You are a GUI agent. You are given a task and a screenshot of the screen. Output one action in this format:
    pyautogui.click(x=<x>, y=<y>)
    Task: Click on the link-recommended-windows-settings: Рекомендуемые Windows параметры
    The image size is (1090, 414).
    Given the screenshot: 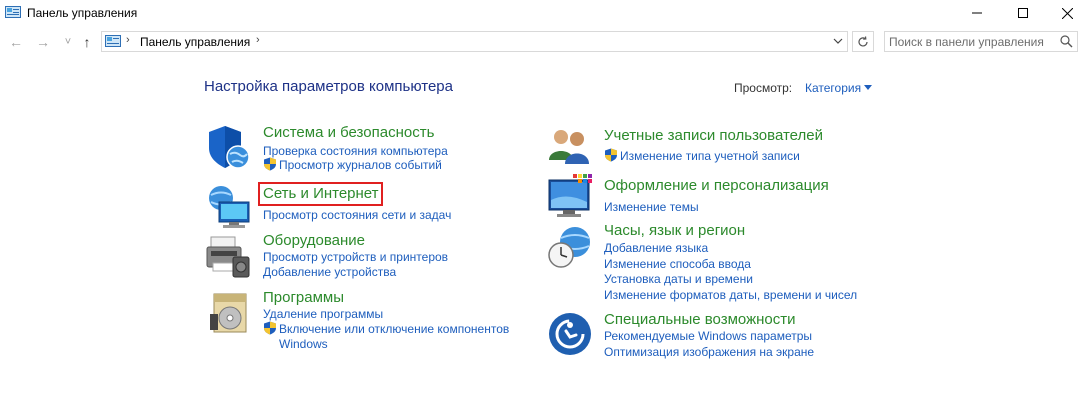 What is the action you would take?
    pyautogui.click(x=708, y=336)
    